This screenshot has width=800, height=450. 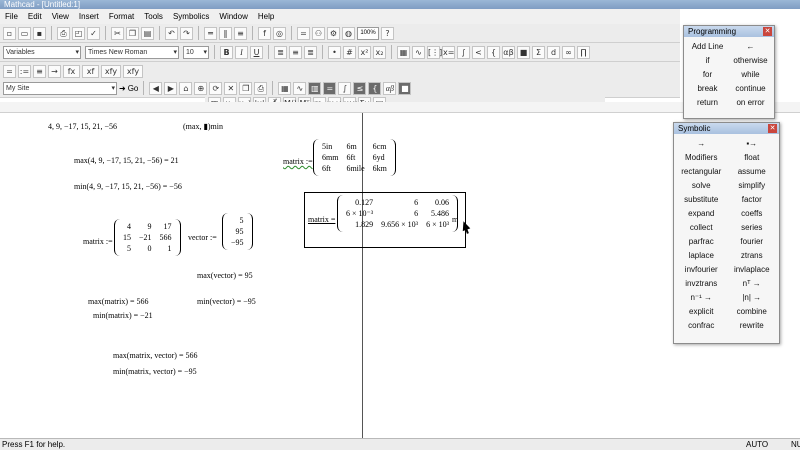 I want to click on graph-palette-icon: ∿, so click(x=300, y=88).